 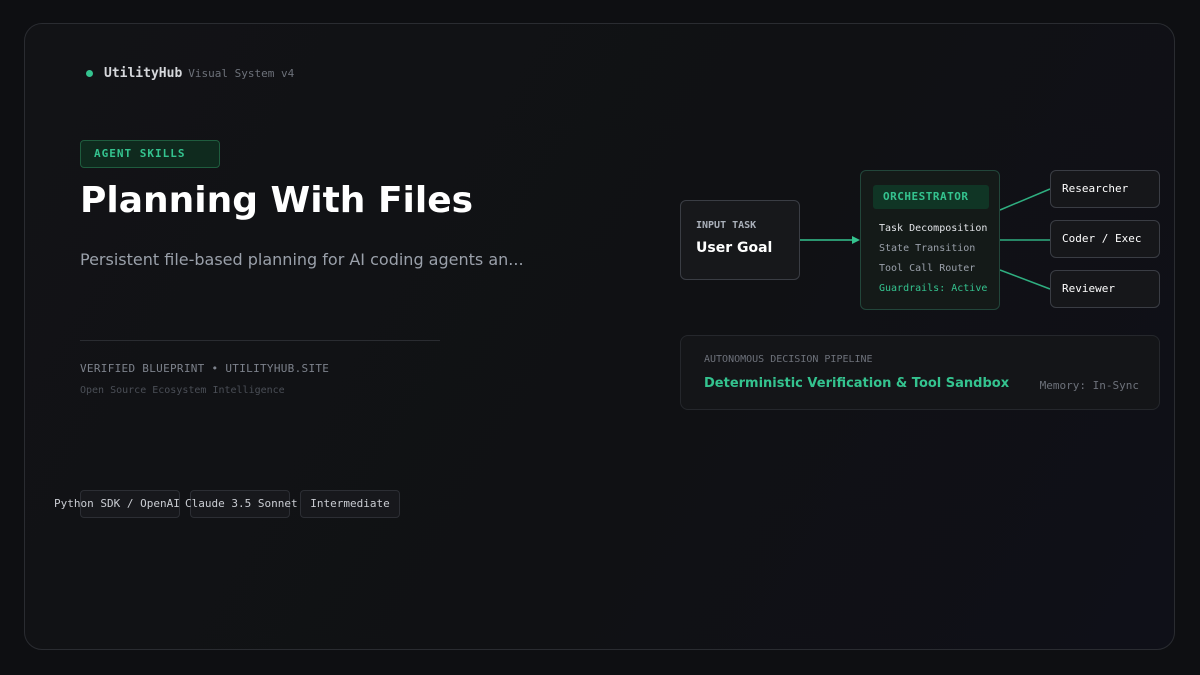 What do you see at coordinates (1089, 385) in the screenshot?
I see `memory-status: Memory: In-Sync` at bounding box center [1089, 385].